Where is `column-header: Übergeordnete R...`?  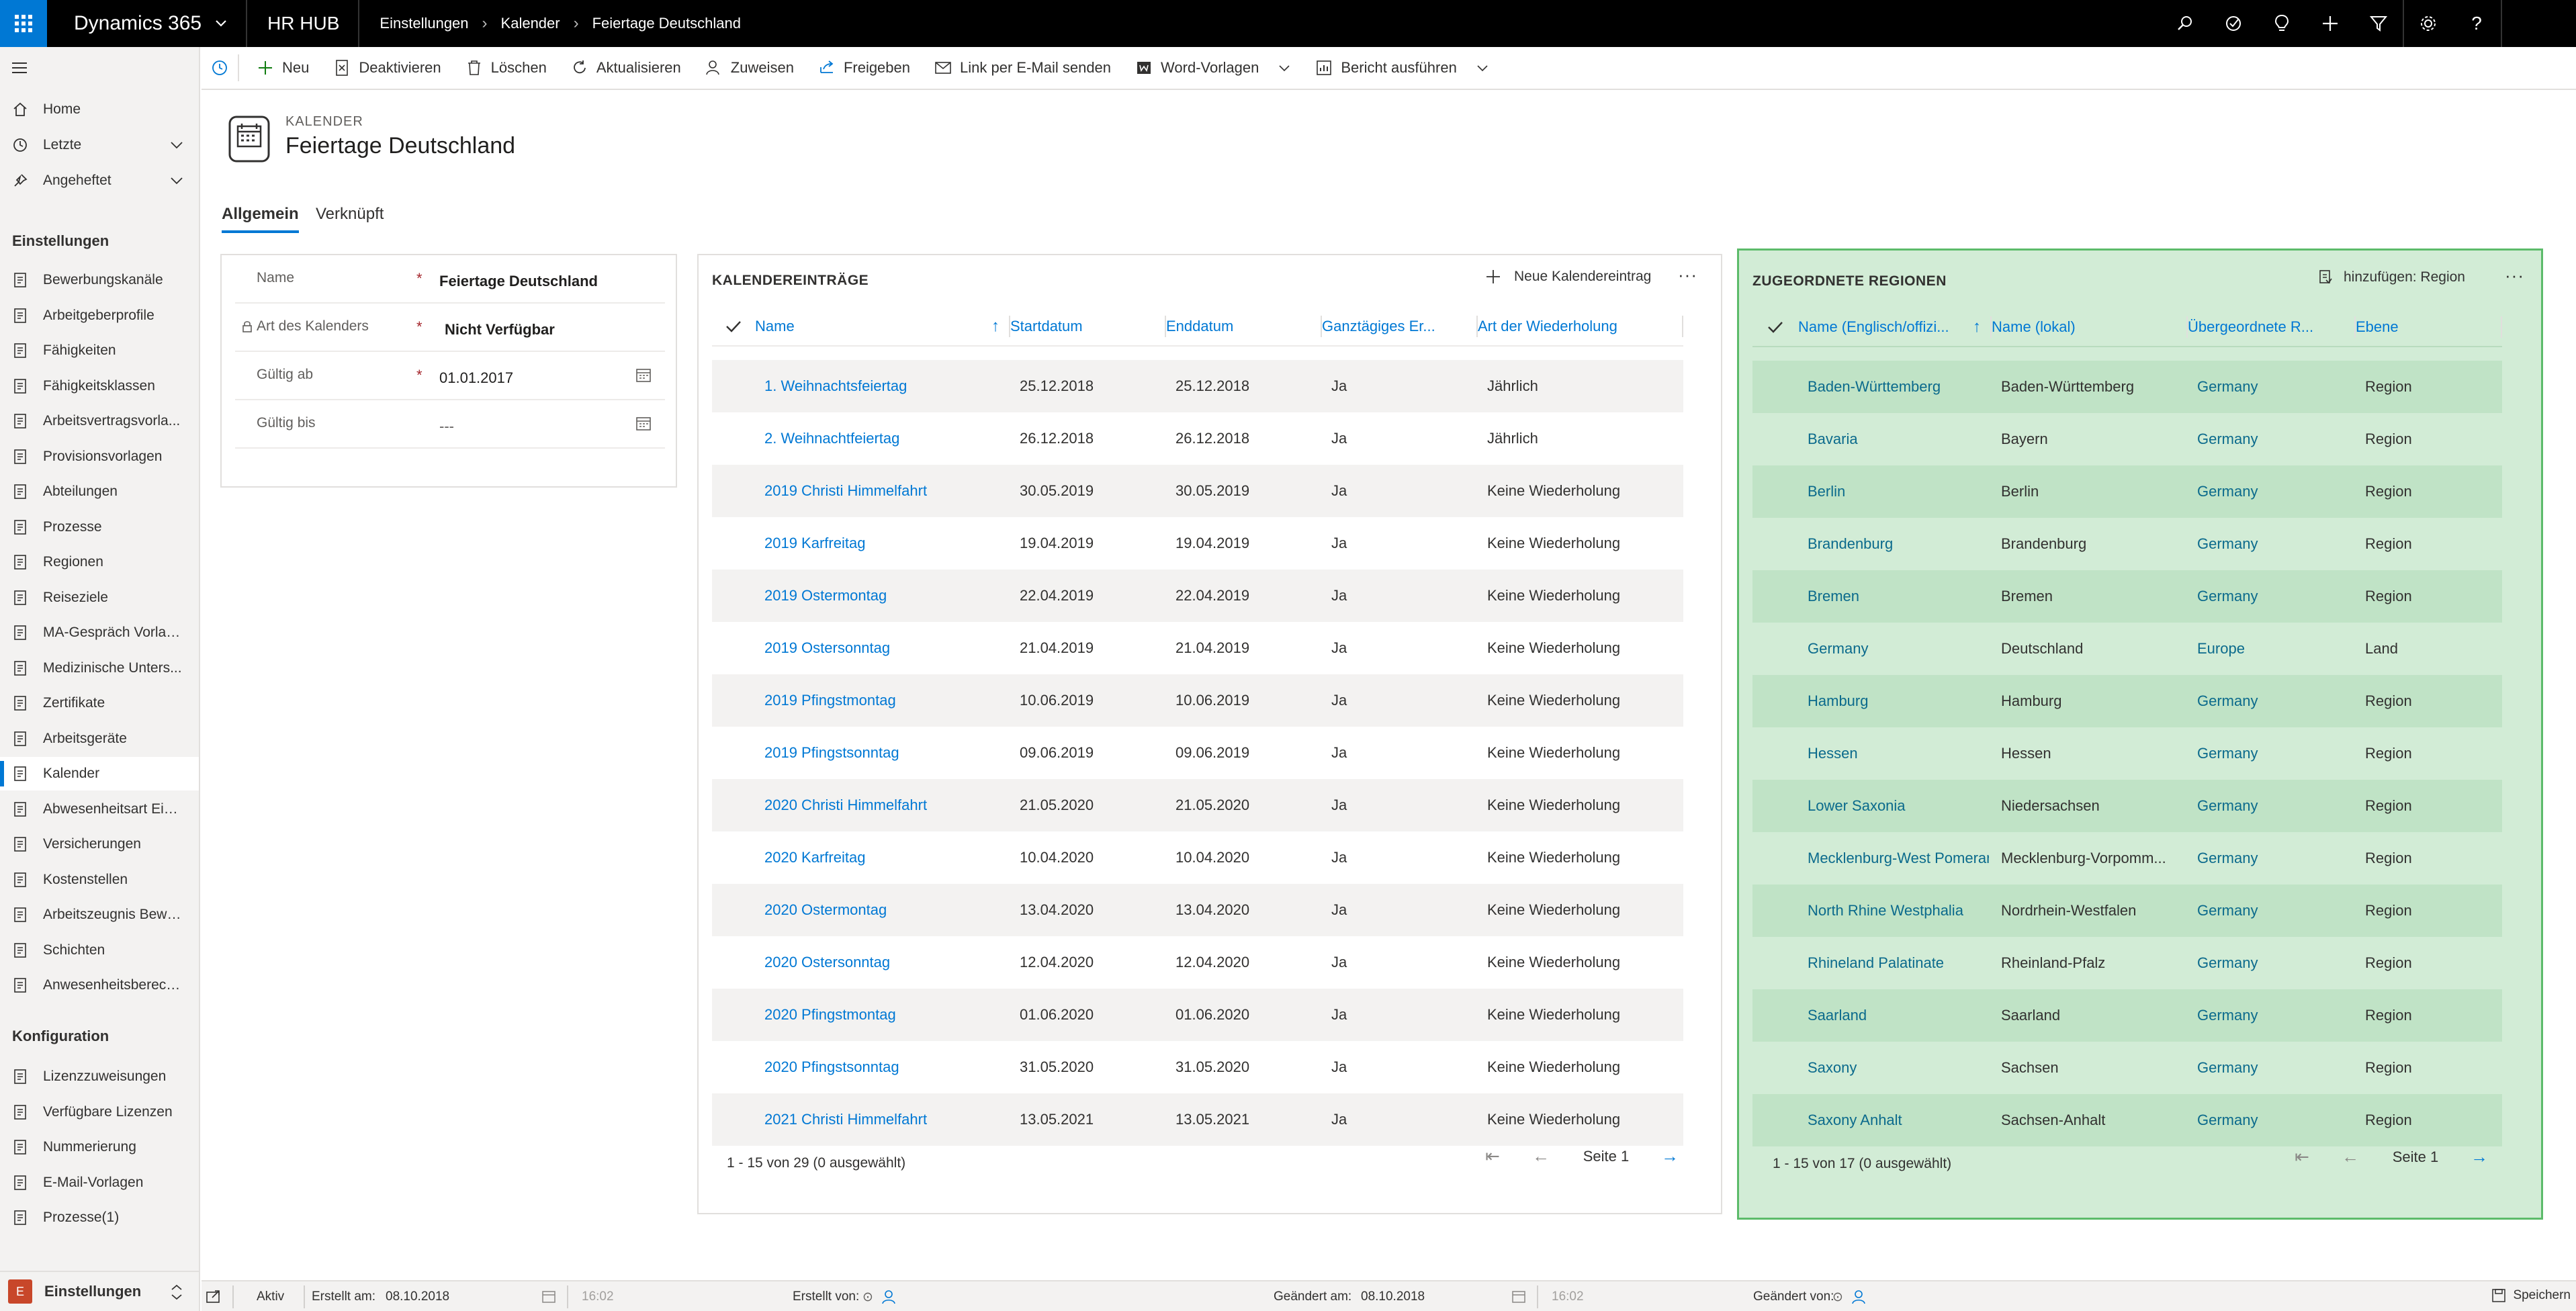 column-header: Übergeordnete R... is located at coordinates (2272, 327).